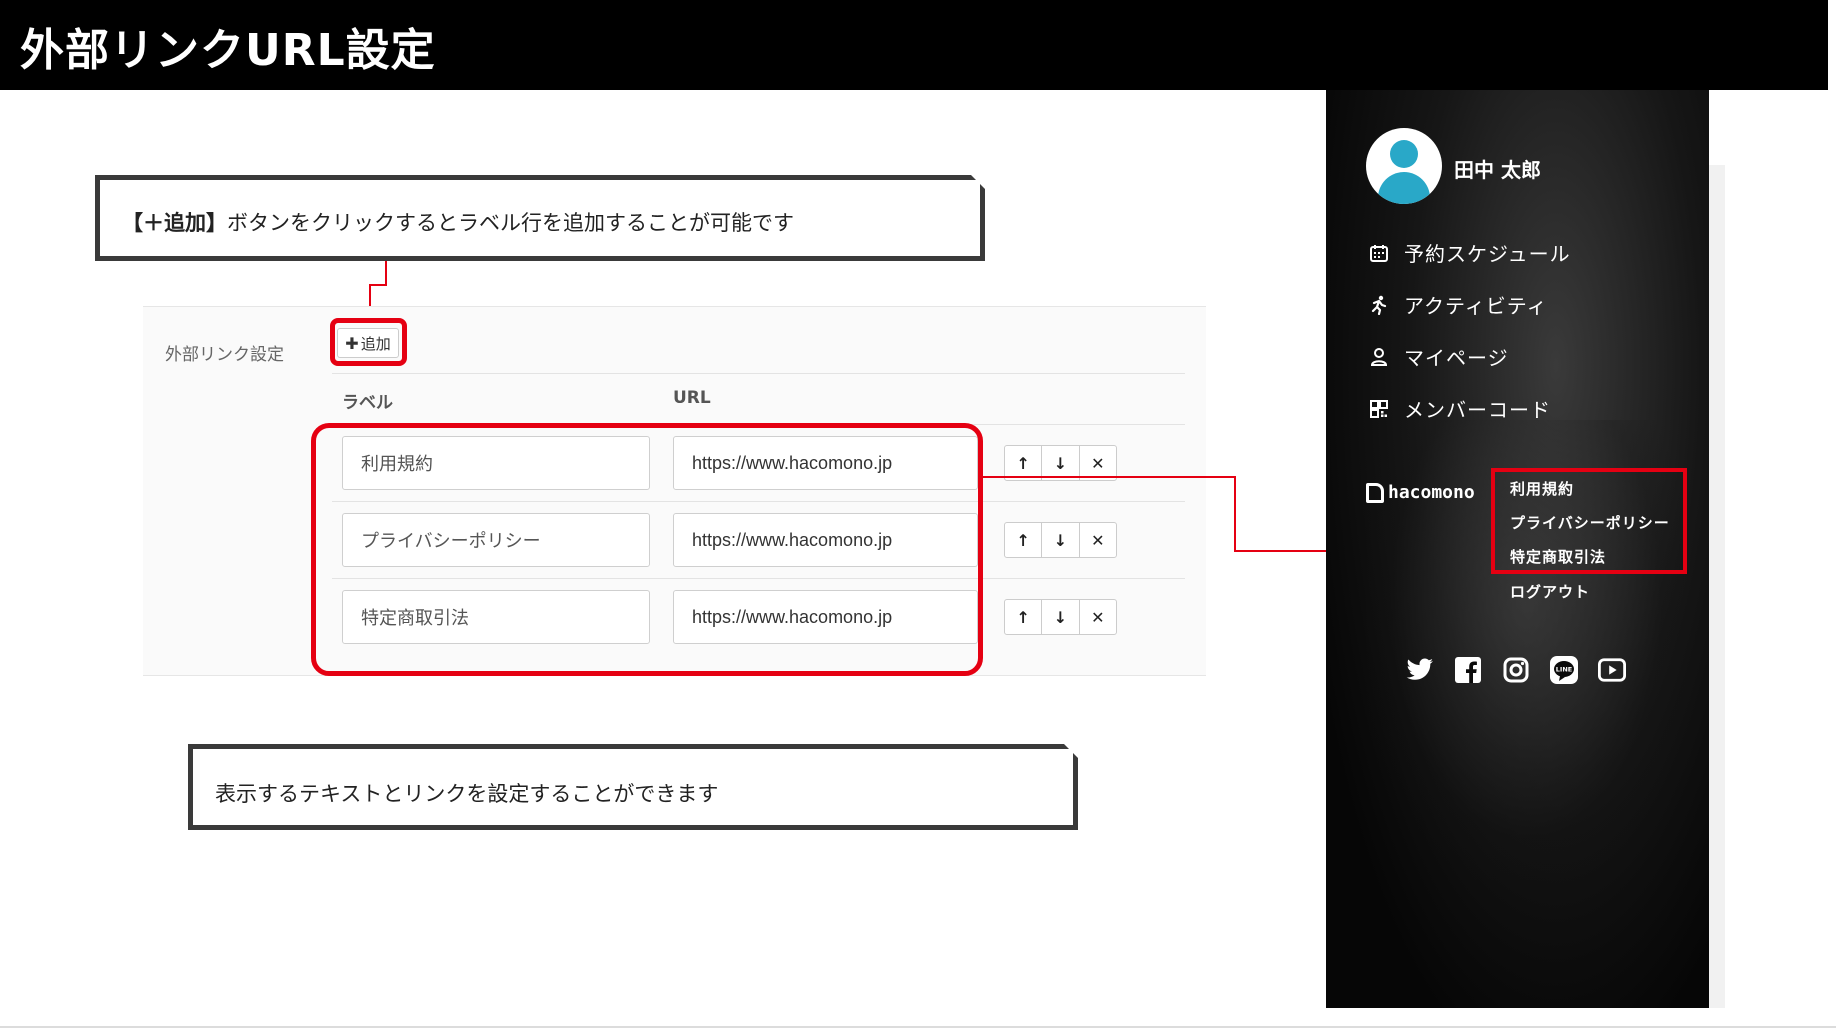 The width and height of the screenshot is (1836, 1028). I want to click on nav-item-member-code: メンバーコード, so click(1459, 408).